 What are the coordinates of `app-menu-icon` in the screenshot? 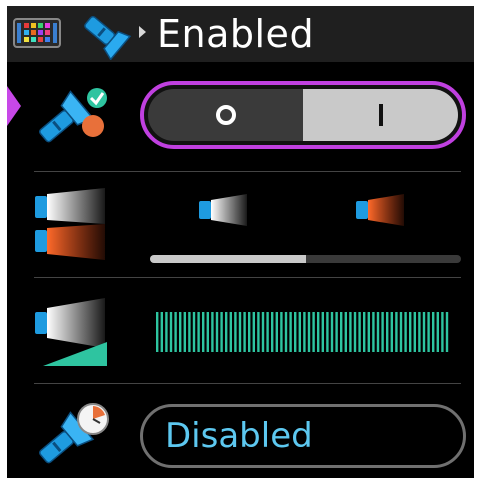 It's located at (37, 33).